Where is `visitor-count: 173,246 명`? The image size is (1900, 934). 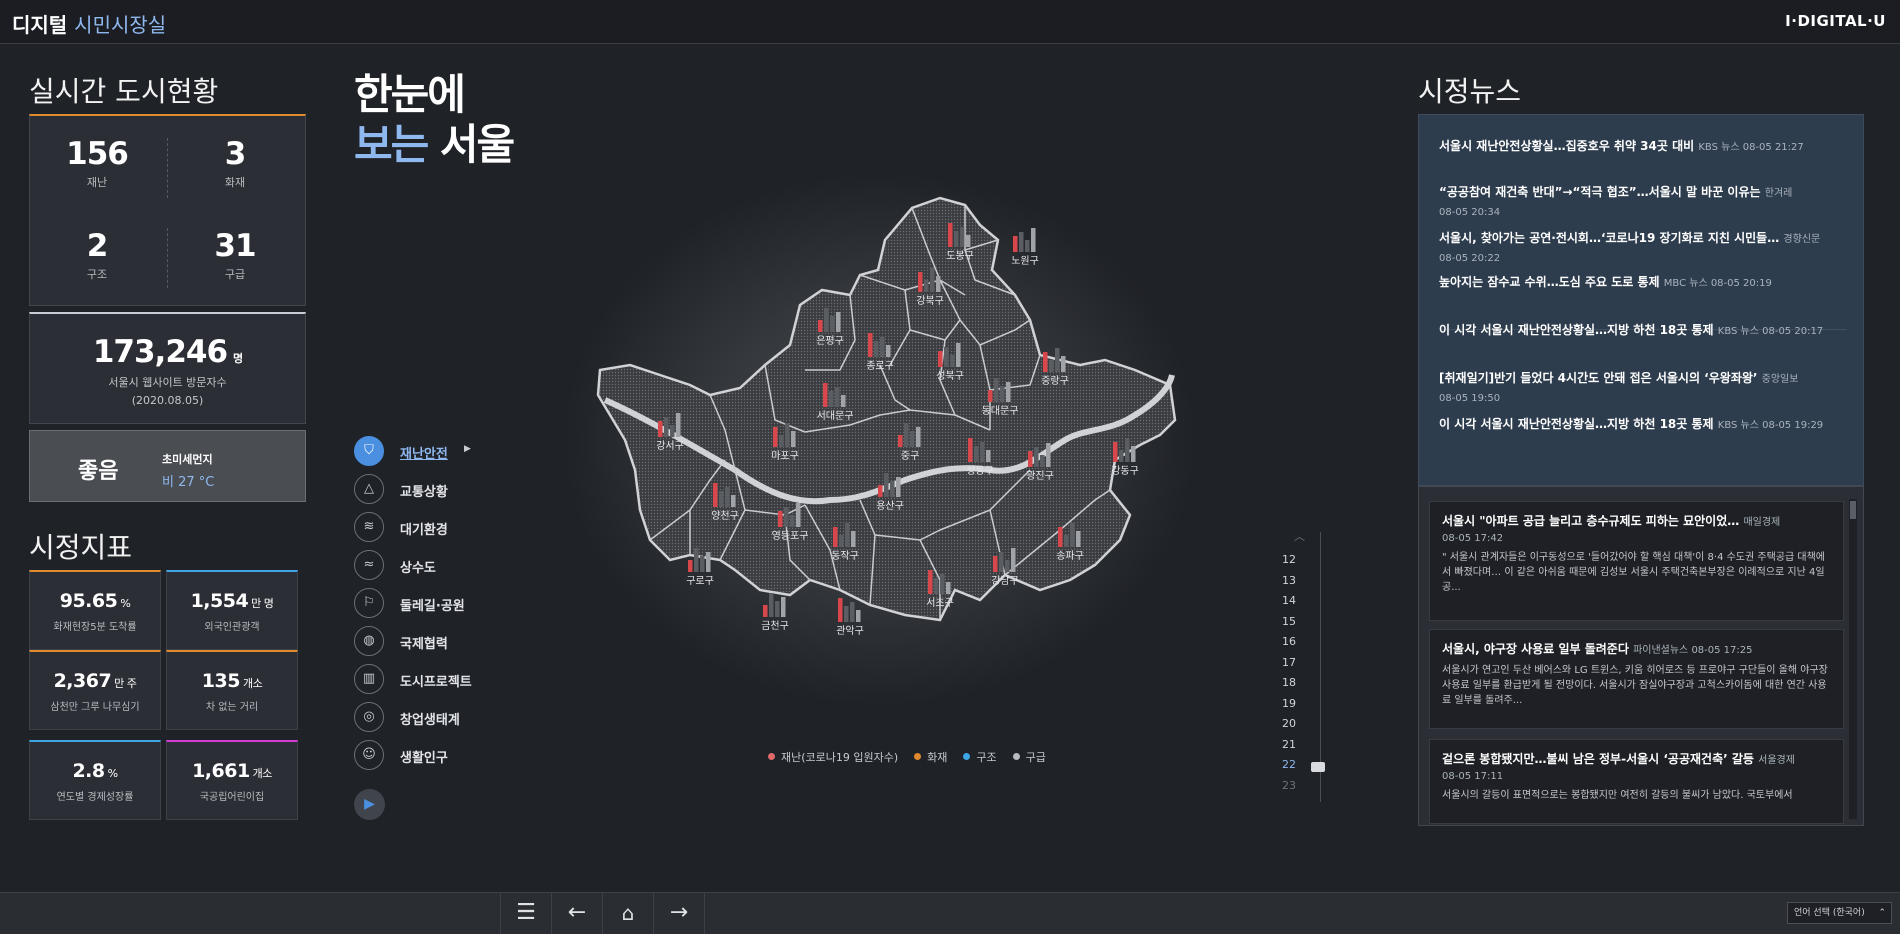 visitor-count: 173,246 명 is located at coordinates (167, 352).